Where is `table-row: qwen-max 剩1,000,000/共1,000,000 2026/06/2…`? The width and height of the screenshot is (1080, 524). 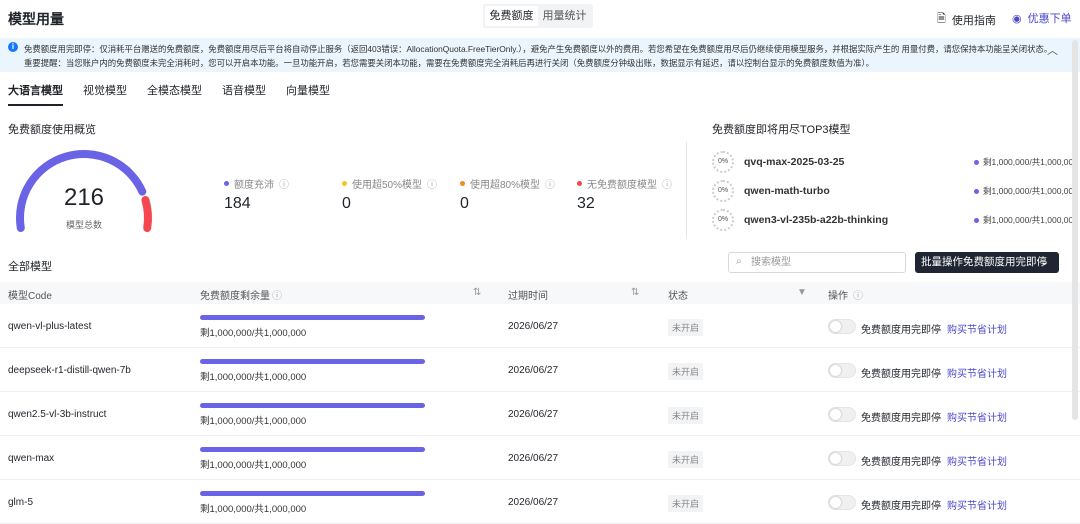
table-row: qwen-max 剩1,000,000/共1,000,000 2026/06/2… is located at coordinates (540, 458).